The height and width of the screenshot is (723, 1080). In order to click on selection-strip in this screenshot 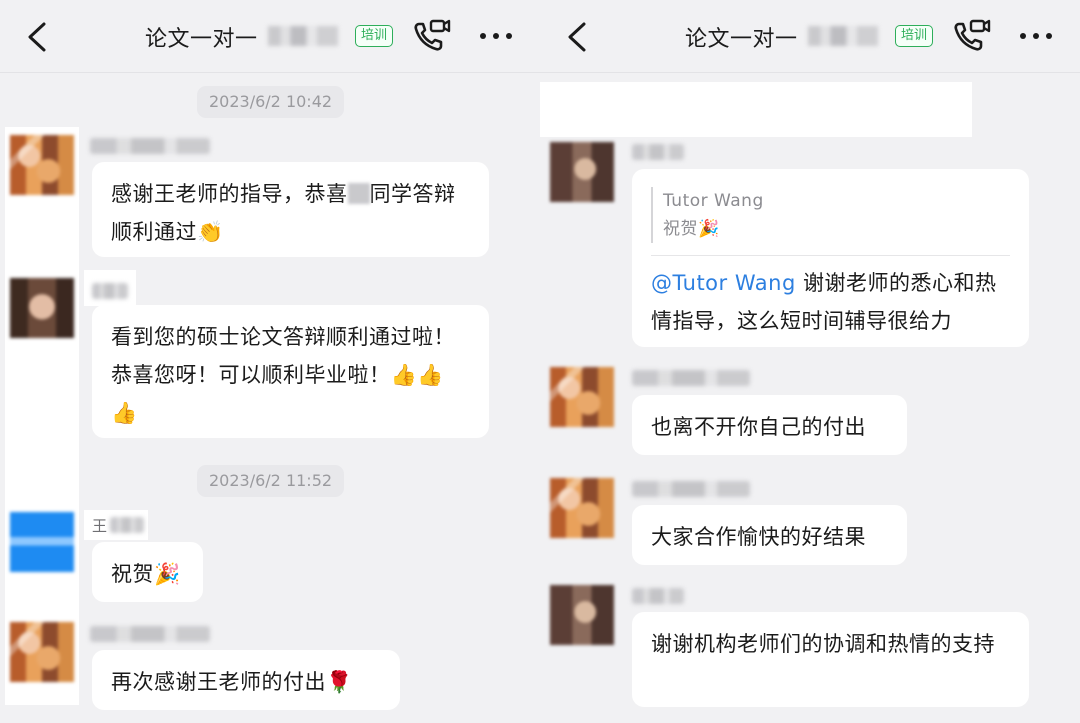, I will do `click(42, 416)`.